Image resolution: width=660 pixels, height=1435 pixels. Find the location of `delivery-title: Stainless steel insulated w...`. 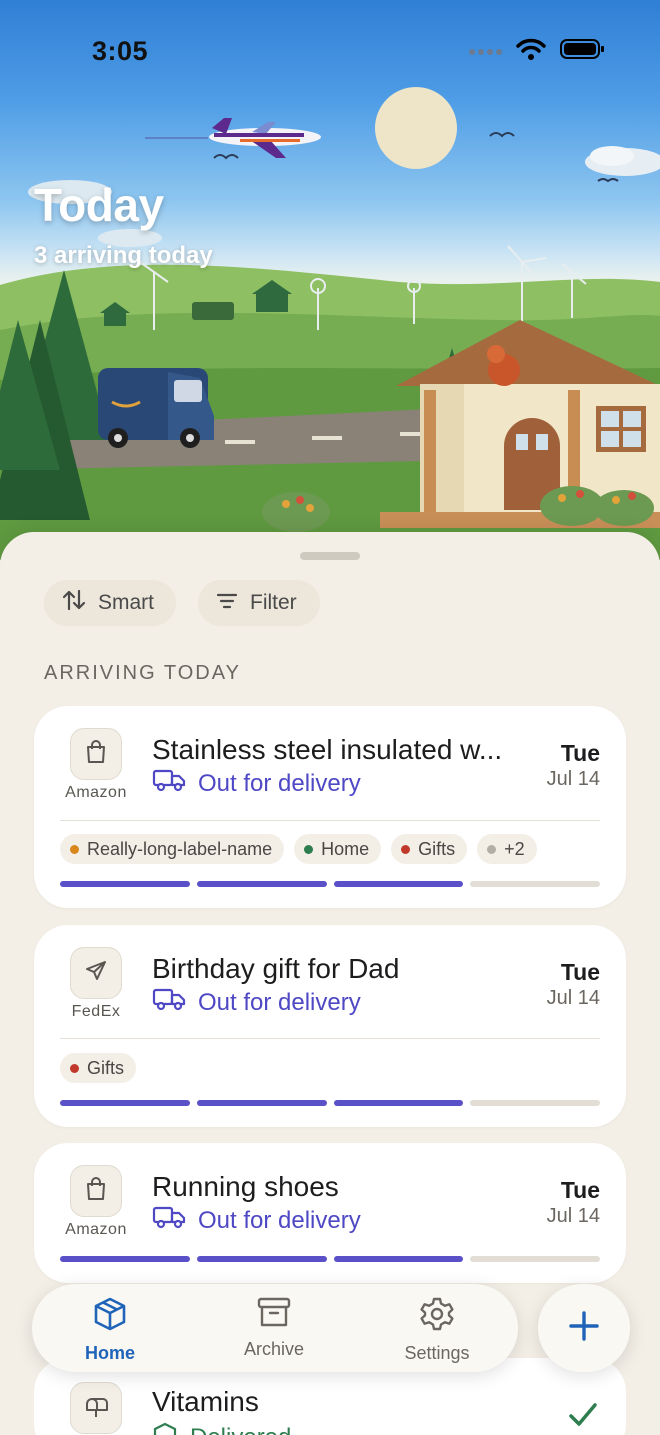

delivery-title: Stainless steel insulated w... is located at coordinates (327, 749).